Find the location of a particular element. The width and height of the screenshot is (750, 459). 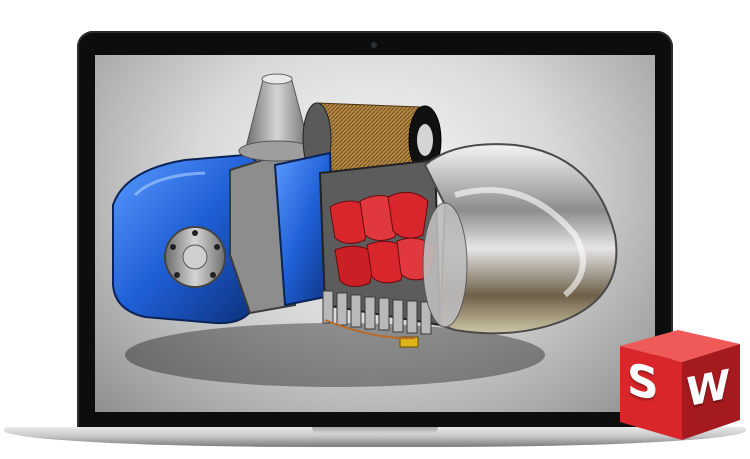

inlet-cone is located at coordinates (277, 114).